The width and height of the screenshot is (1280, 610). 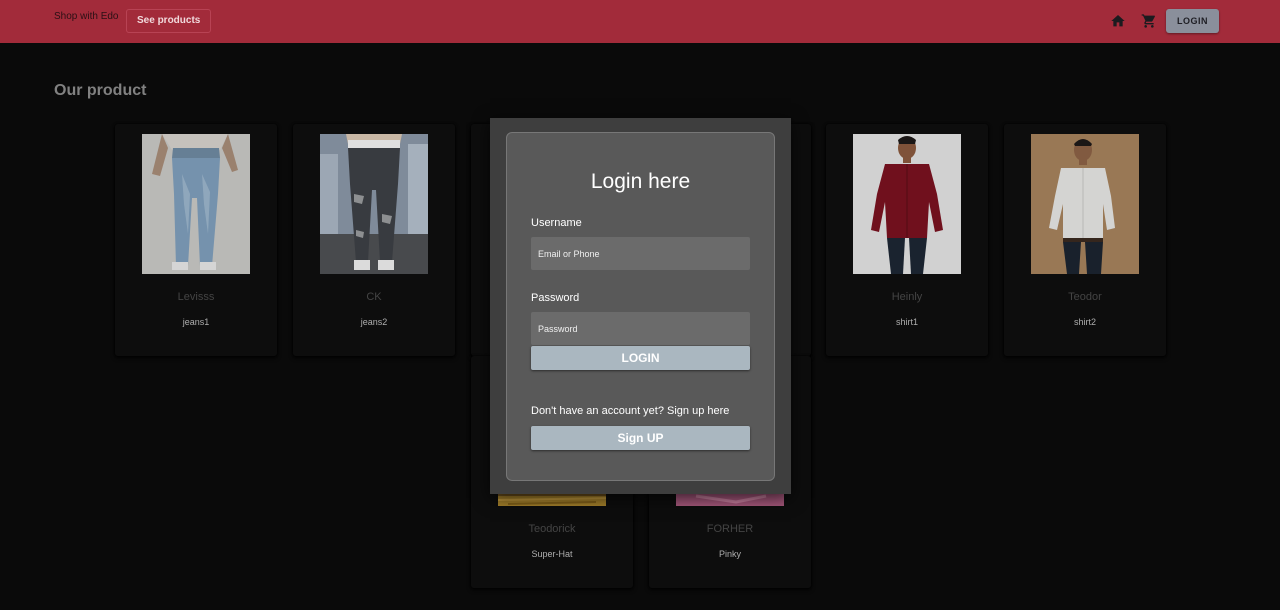 What do you see at coordinates (169, 21) in the screenshot?
I see `see-products-button: See products` at bounding box center [169, 21].